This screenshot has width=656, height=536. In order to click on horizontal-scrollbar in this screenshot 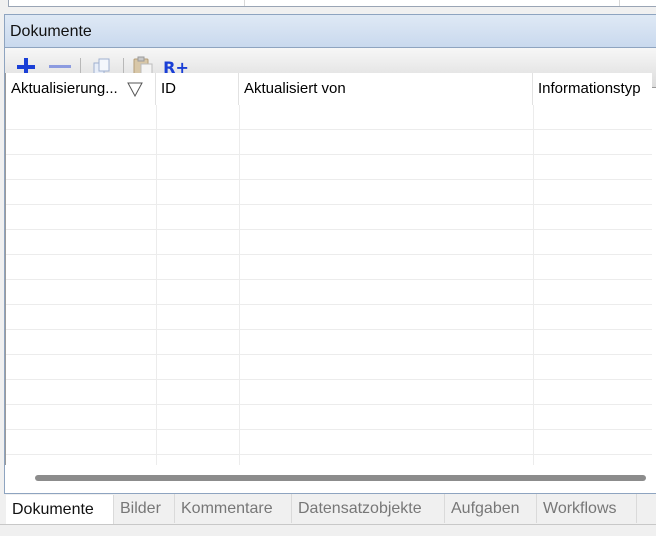, I will do `click(328, 478)`.